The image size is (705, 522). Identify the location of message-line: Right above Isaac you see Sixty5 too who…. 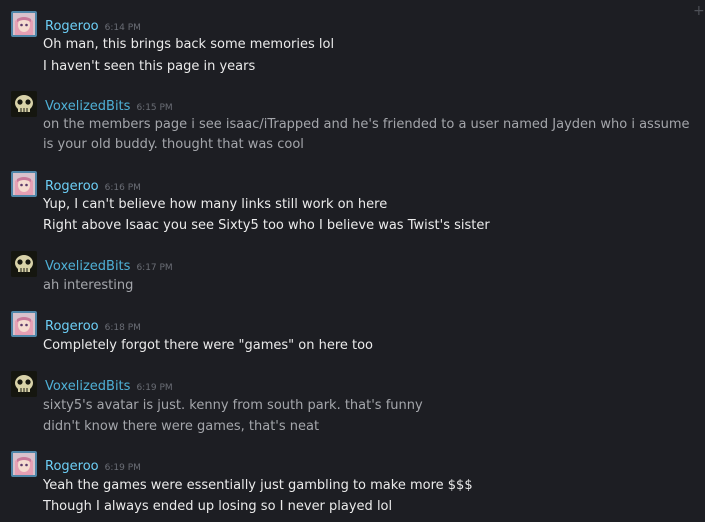
(266, 225).